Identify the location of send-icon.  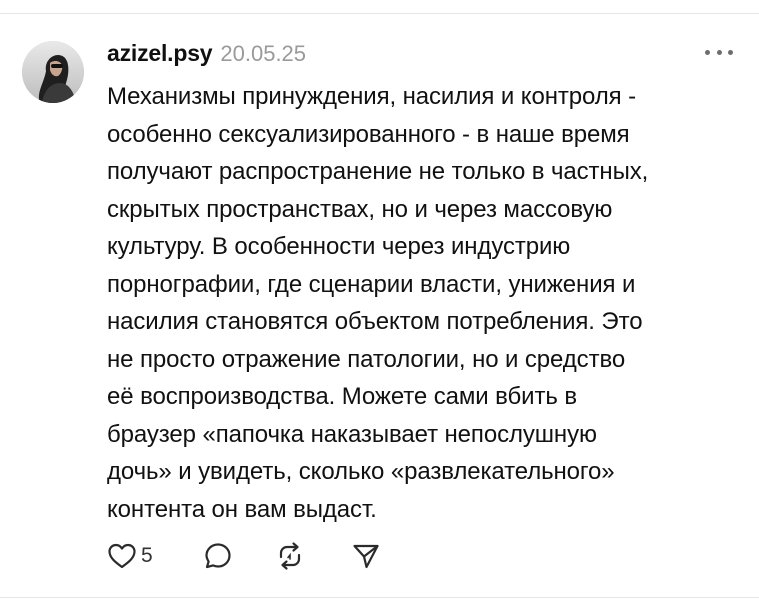
(366, 556).